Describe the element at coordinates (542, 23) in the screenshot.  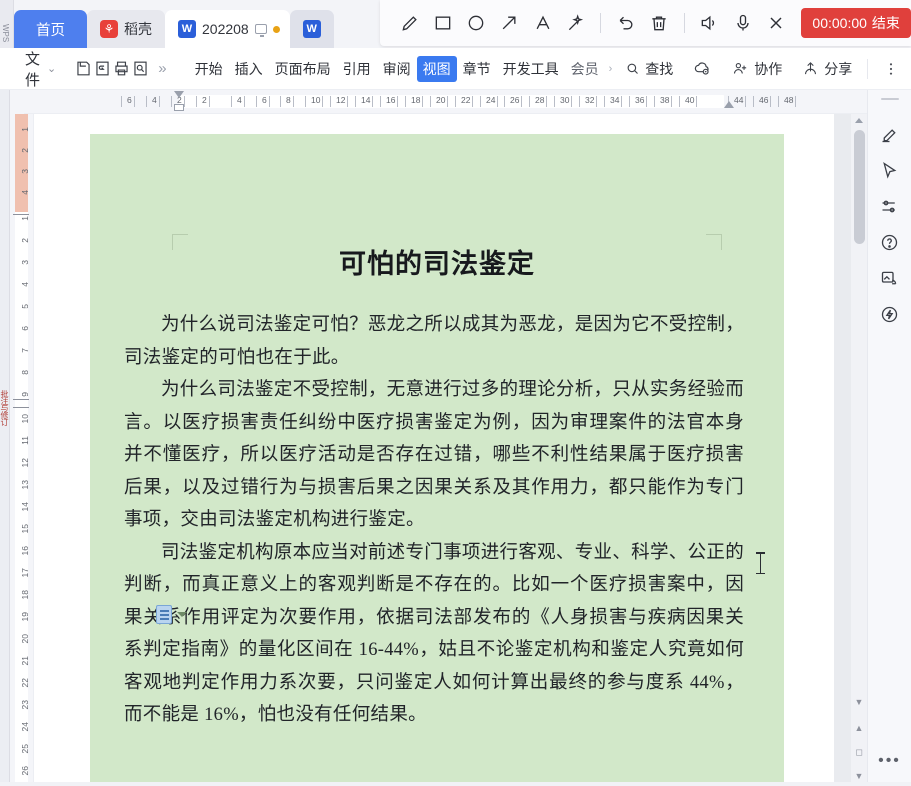
I see `text-icon` at that location.